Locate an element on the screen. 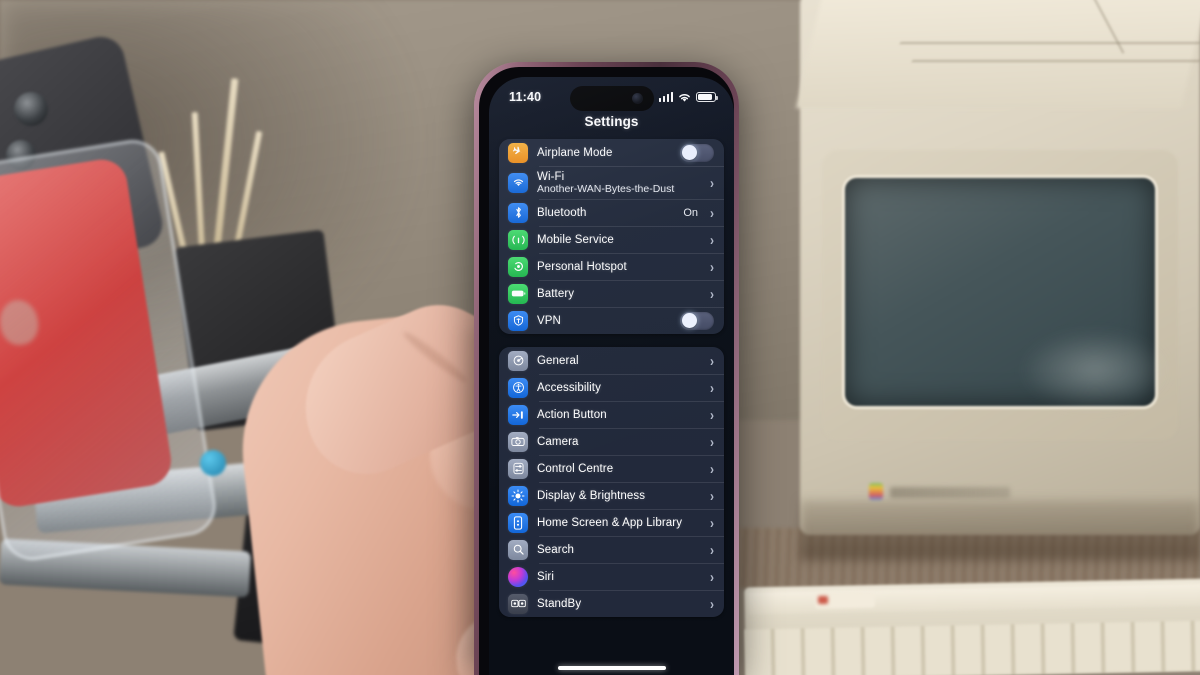 This screenshot has width=1200, height=675. row-label: Control Centre is located at coordinates (575, 468).